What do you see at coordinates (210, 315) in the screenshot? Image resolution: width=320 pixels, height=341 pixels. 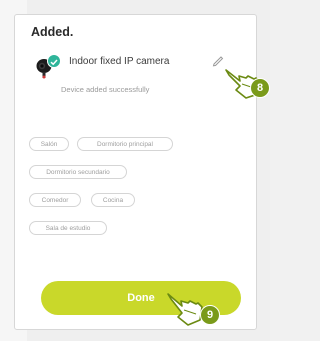 I see `step-badge-9: 9` at bounding box center [210, 315].